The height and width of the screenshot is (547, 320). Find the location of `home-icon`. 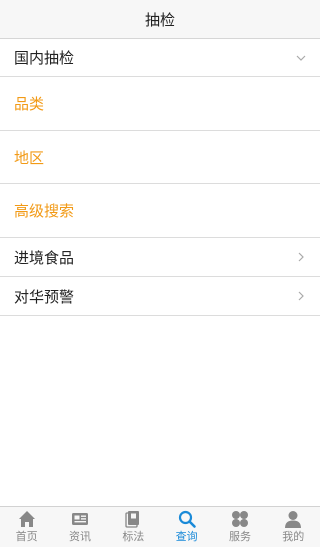

home-icon is located at coordinates (26, 519).